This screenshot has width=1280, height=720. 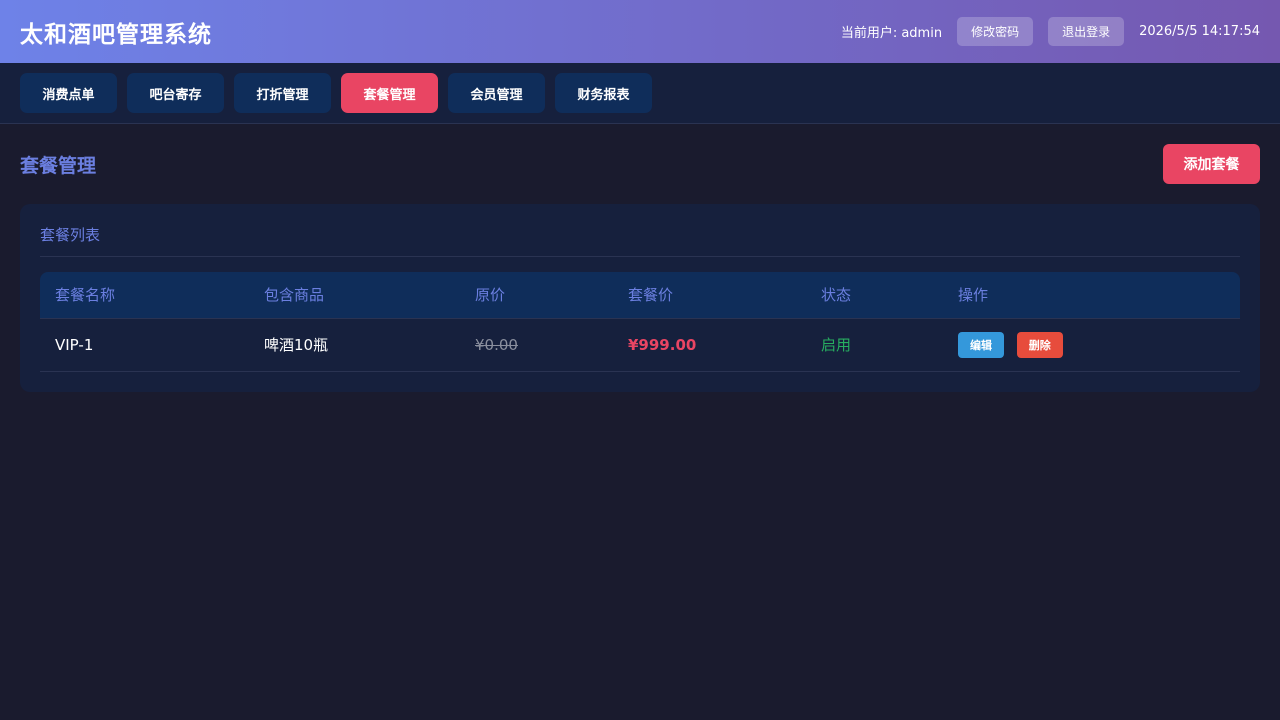 What do you see at coordinates (995, 31) in the screenshot?
I see `change-password-button: 修改密码` at bounding box center [995, 31].